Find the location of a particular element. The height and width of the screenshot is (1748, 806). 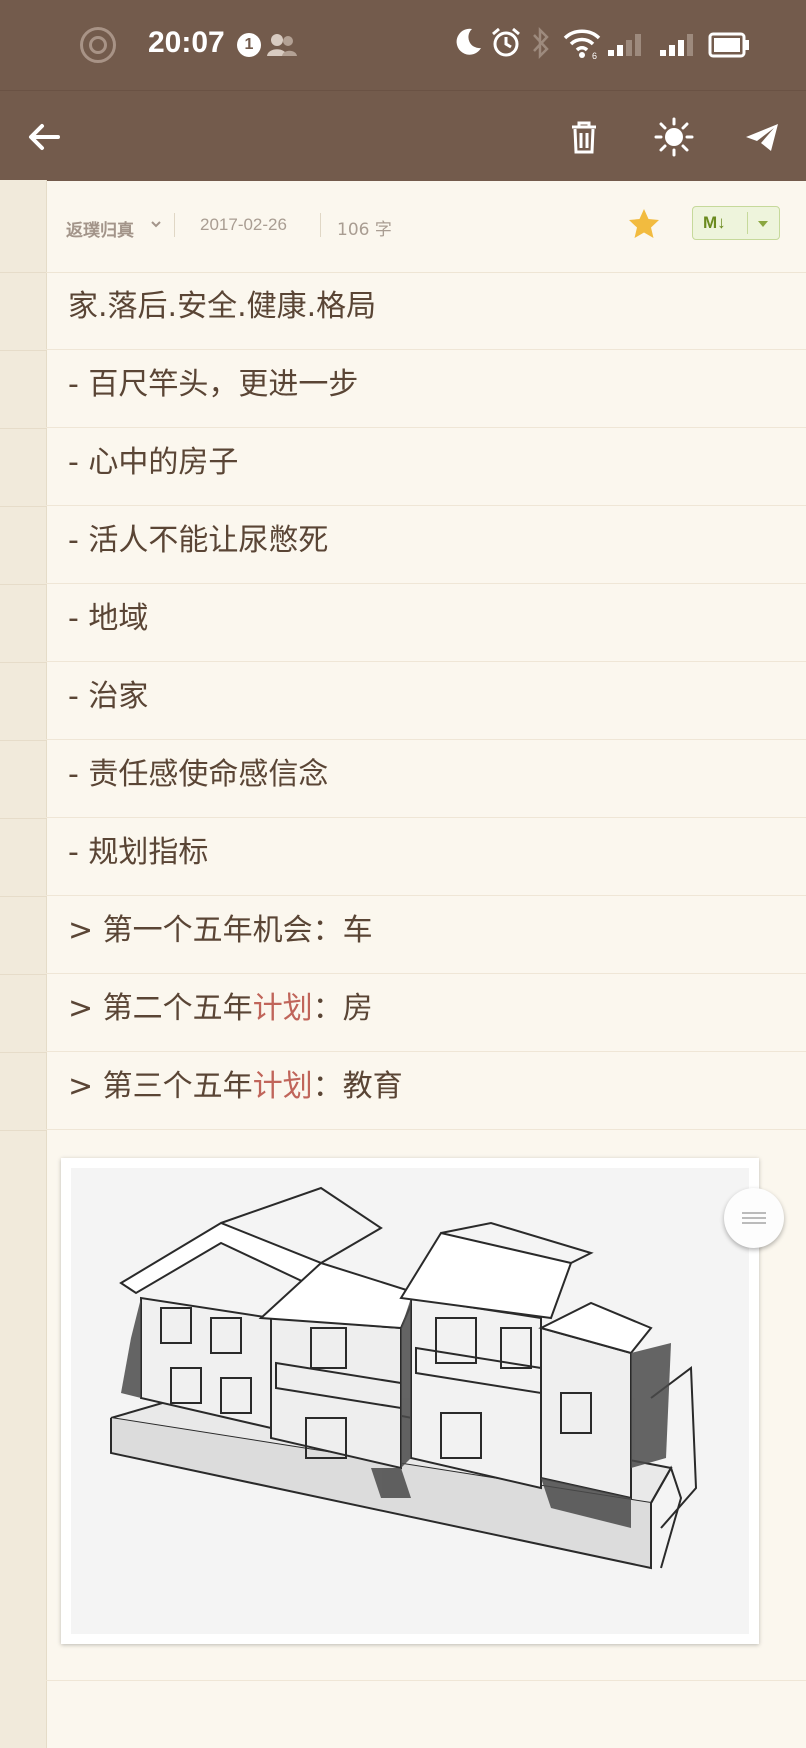

word-count: 106 字 is located at coordinates (364, 230).